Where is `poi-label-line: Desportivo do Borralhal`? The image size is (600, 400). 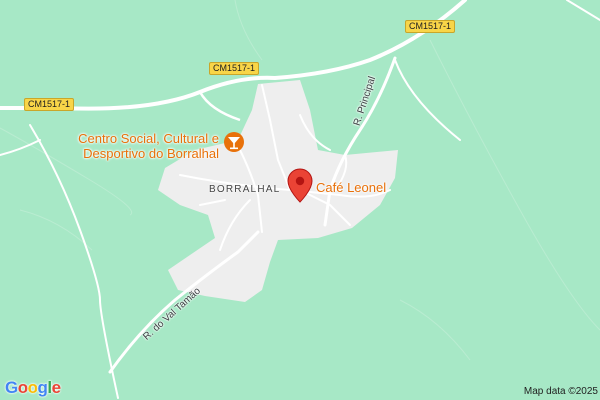
poi-label-line: Desportivo do Borralhal is located at coordinates (151, 153).